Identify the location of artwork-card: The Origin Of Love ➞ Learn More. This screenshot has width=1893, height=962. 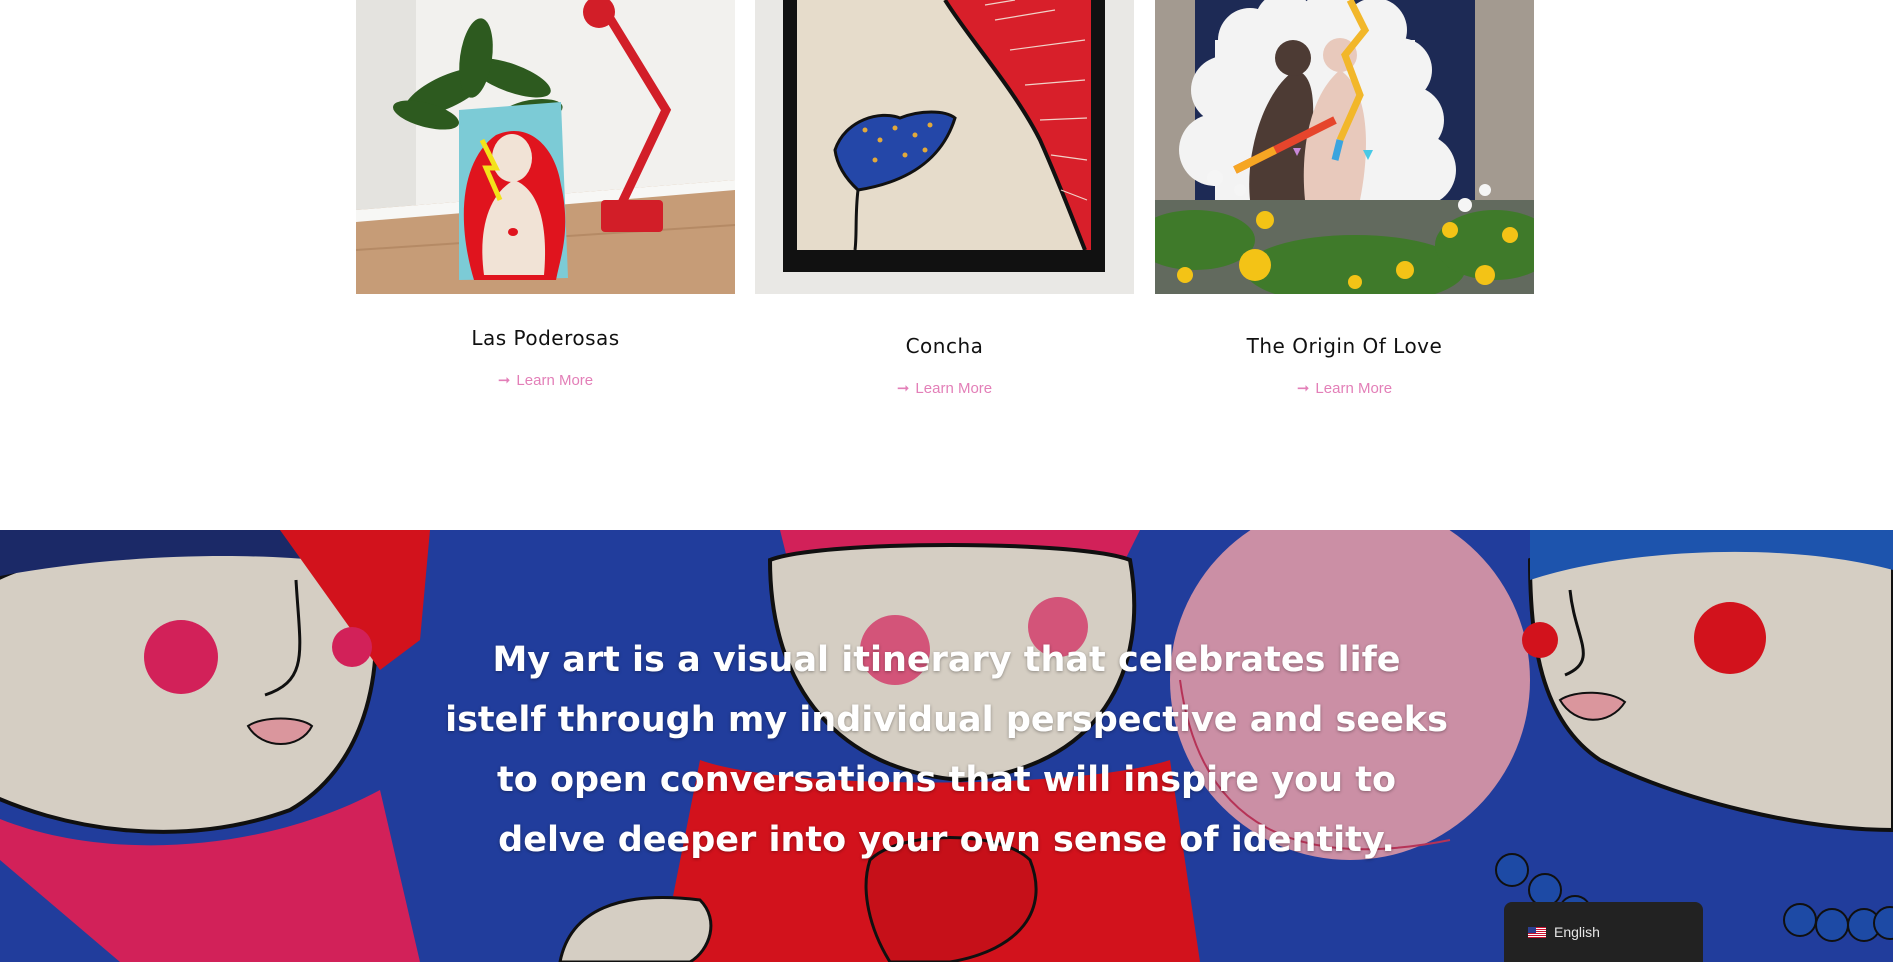
(1344, 198).